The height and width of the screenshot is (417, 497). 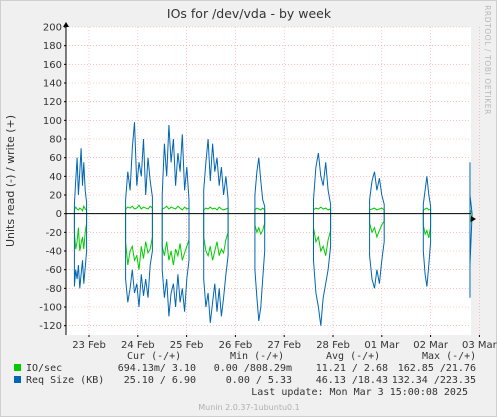 I want to click on legend-min-req: 0.00 / 5.33, so click(x=259, y=380).